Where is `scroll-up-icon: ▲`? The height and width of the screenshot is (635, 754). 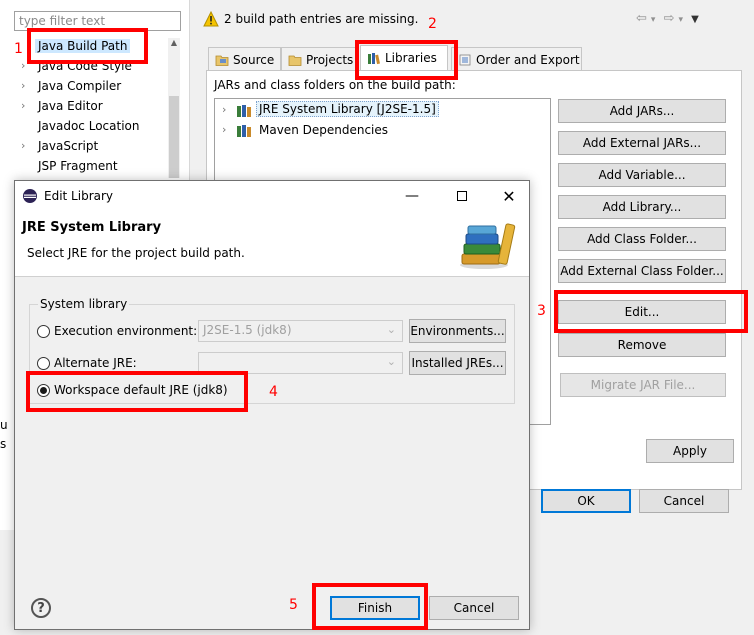 scroll-up-icon: ▲ is located at coordinates (174, 42).